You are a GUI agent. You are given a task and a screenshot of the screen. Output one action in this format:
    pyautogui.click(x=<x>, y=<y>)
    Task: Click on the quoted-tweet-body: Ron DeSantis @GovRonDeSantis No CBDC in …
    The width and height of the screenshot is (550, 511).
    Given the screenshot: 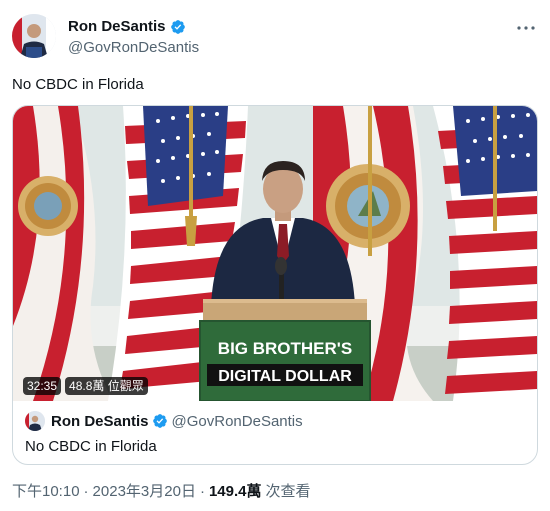 What is the action you would take?
    pyautogui.click(x=275, y=434)
    